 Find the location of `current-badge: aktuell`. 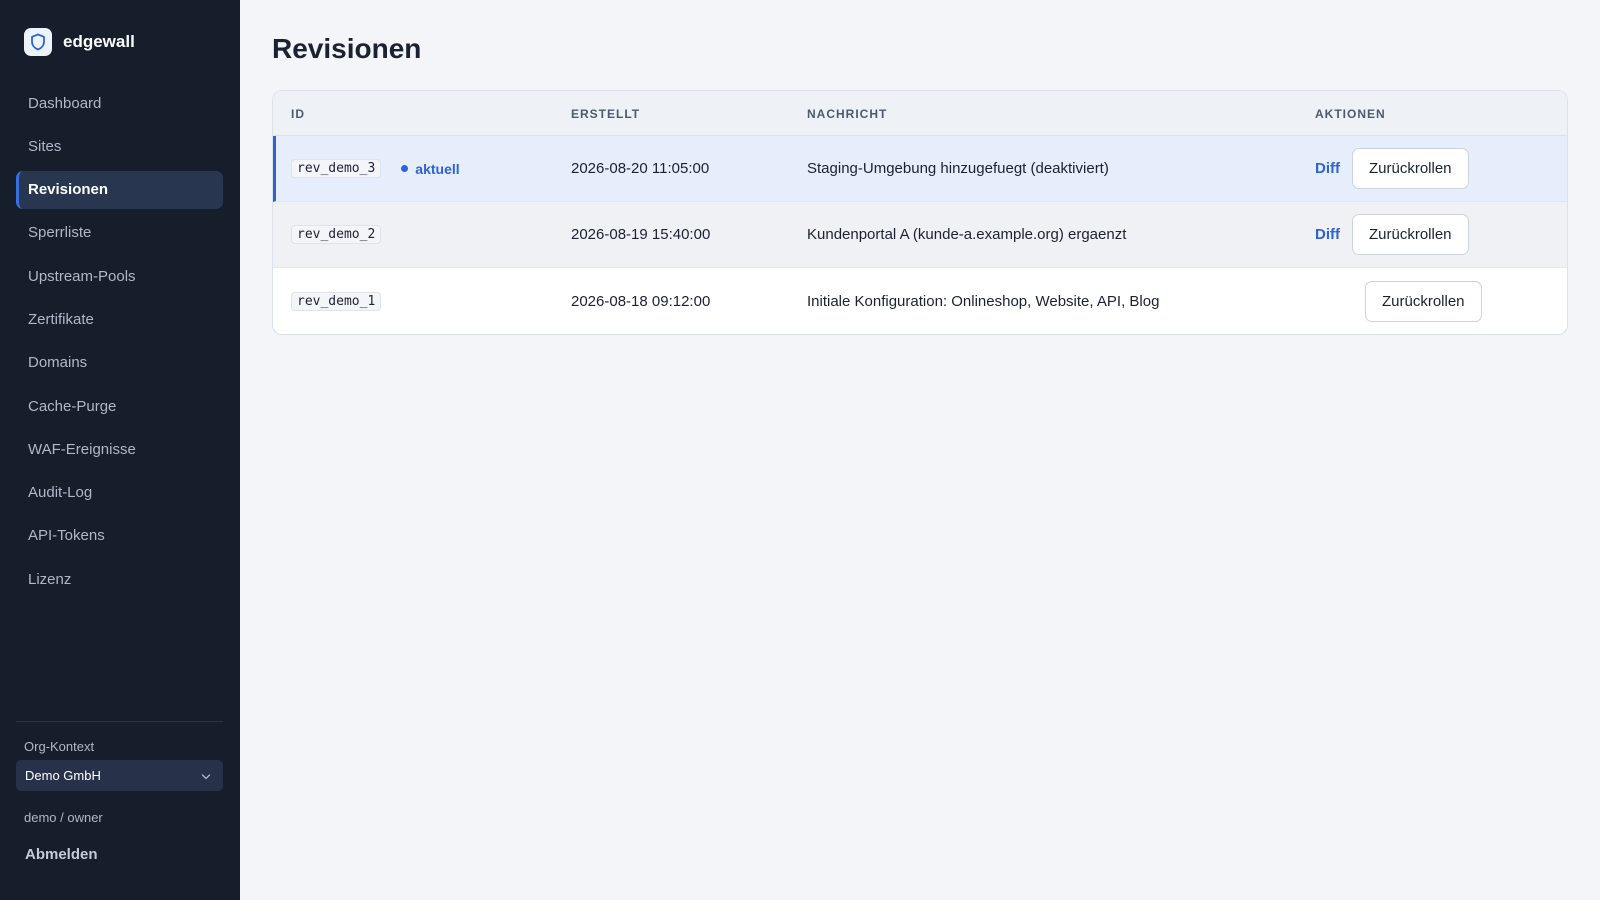

current-badge: aktuell is located at coordinates (430, 168).